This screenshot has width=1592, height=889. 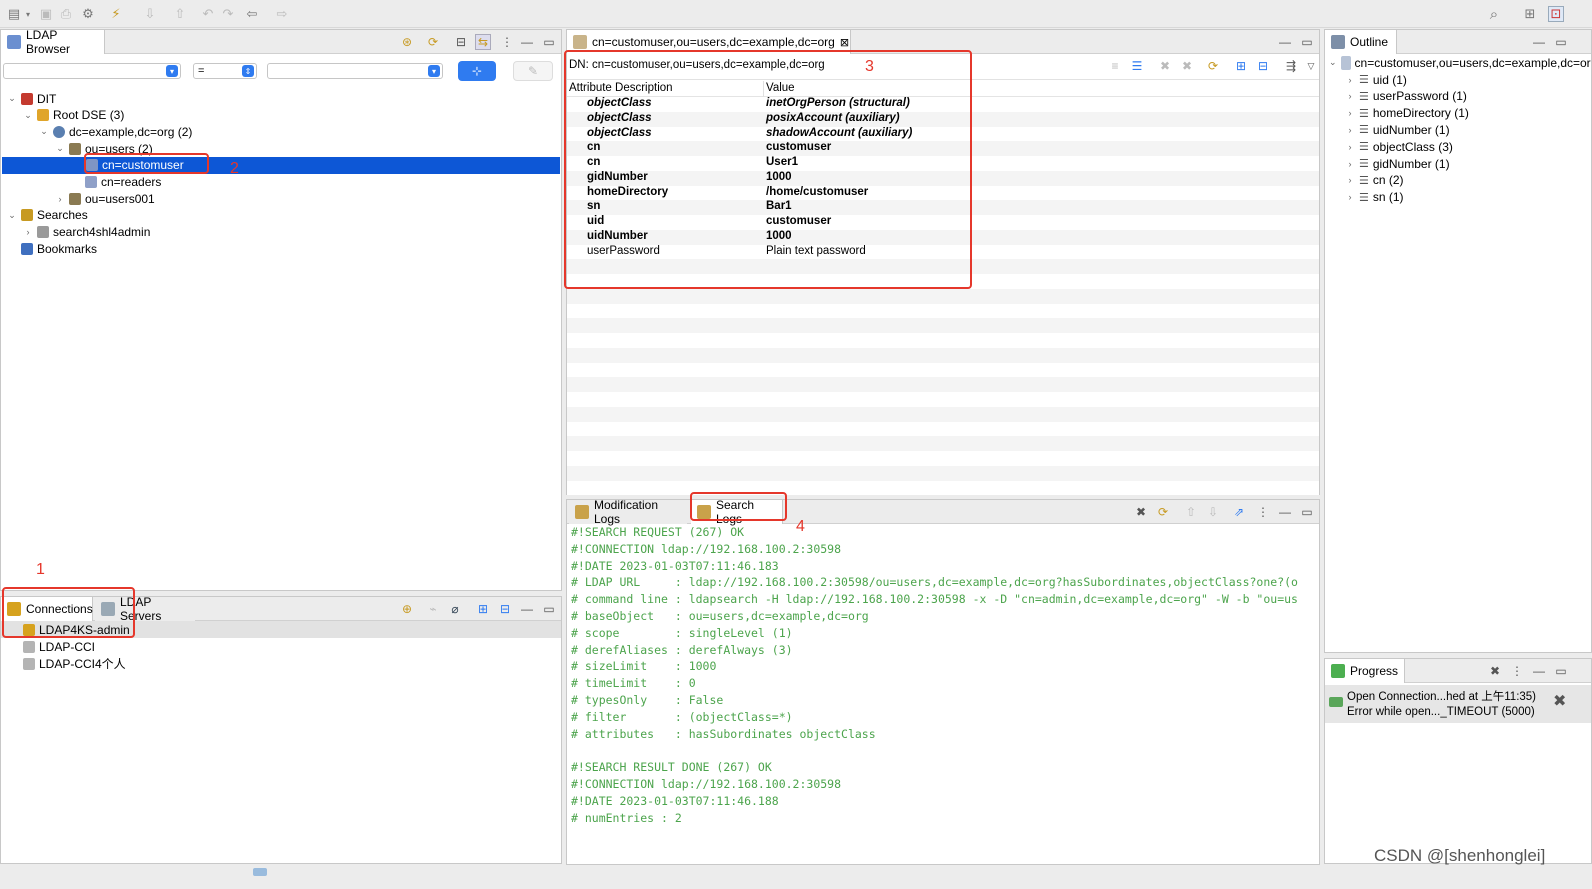 I want to click on tab-ldap-browser: LDAP Browser, so click(x=53, y=42).